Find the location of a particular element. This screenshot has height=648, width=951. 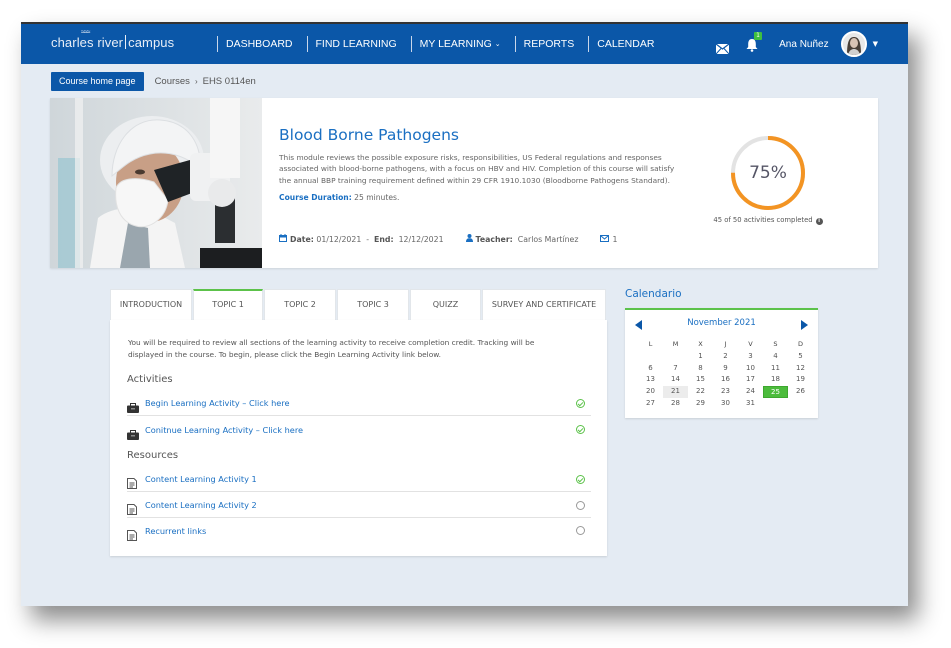

resource-link: Content Learning Activity 2 is located at coordinates (201, 505).